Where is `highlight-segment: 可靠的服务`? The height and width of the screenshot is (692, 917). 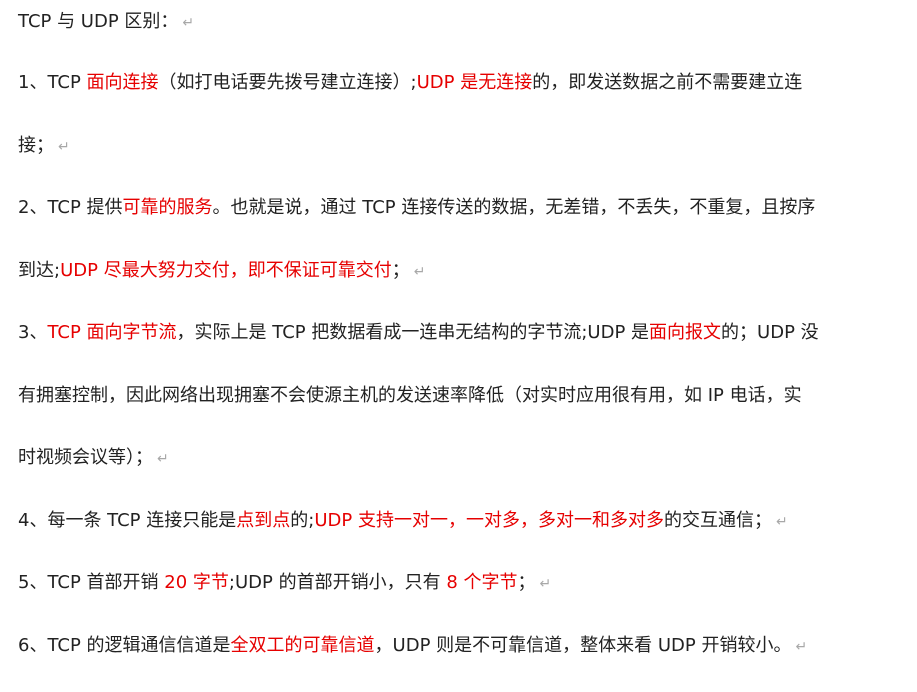 highlight-segment: 可靠的服务 is located at coordinates (167, 207).